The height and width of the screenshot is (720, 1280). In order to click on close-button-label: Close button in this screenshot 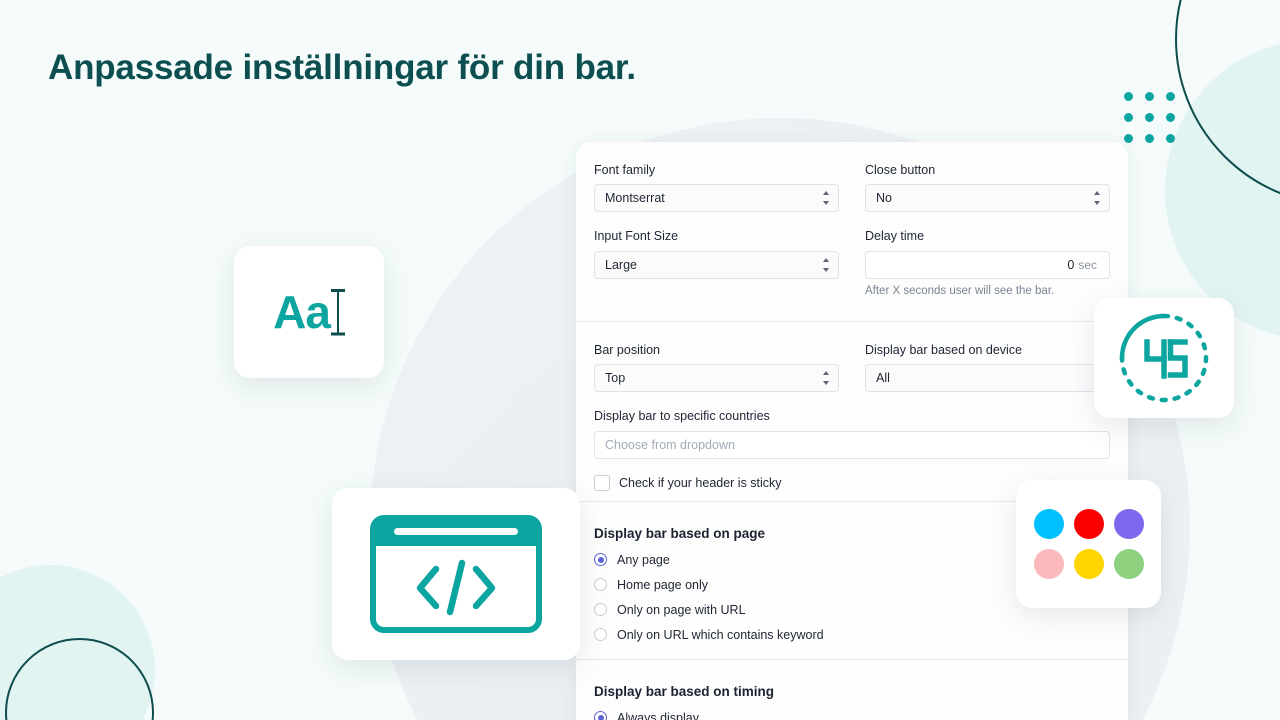, I will do `click(900, 170)`.